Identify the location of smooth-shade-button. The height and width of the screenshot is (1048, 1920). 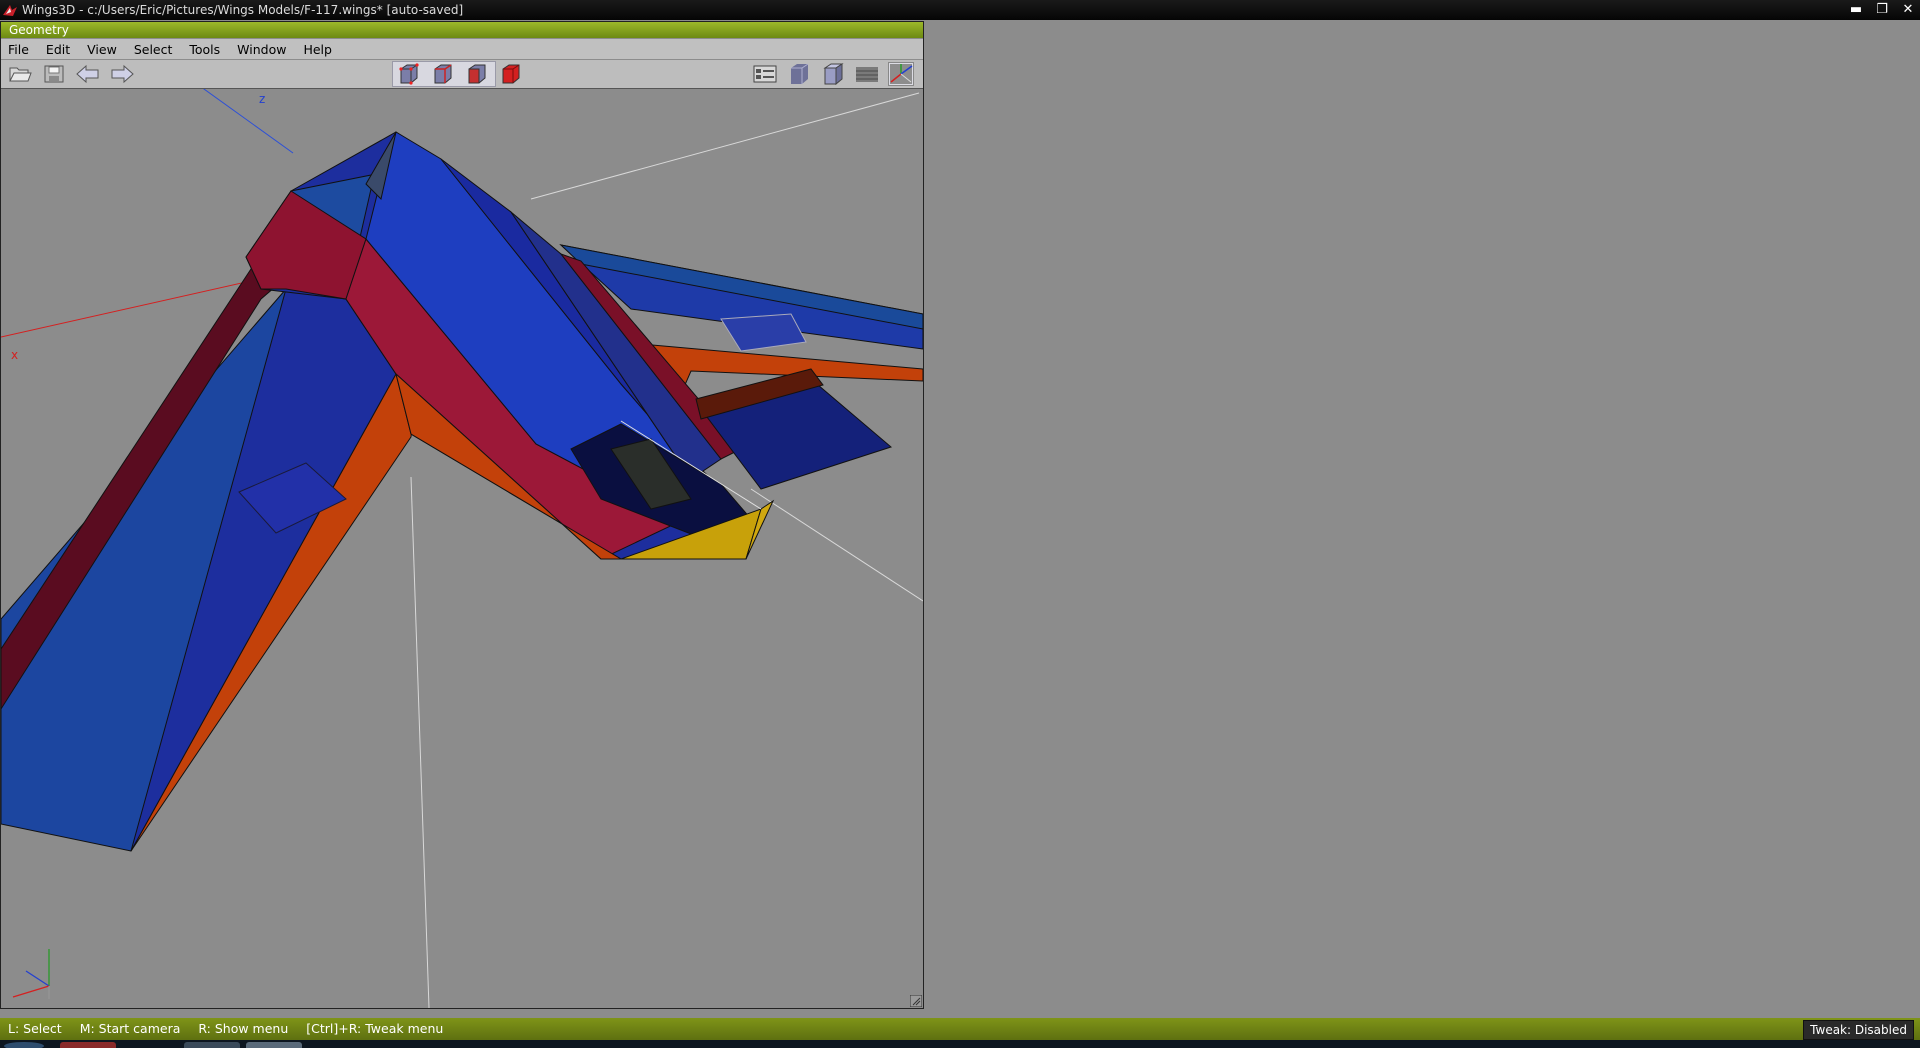
(799, 74).